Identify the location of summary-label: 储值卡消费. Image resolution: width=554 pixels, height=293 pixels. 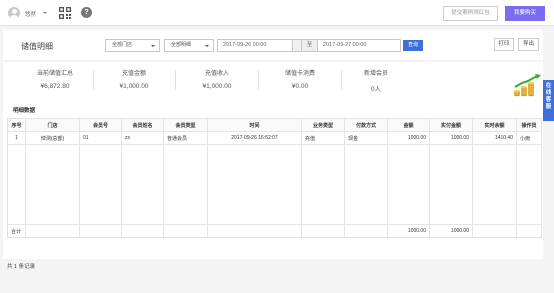
(299, 74).